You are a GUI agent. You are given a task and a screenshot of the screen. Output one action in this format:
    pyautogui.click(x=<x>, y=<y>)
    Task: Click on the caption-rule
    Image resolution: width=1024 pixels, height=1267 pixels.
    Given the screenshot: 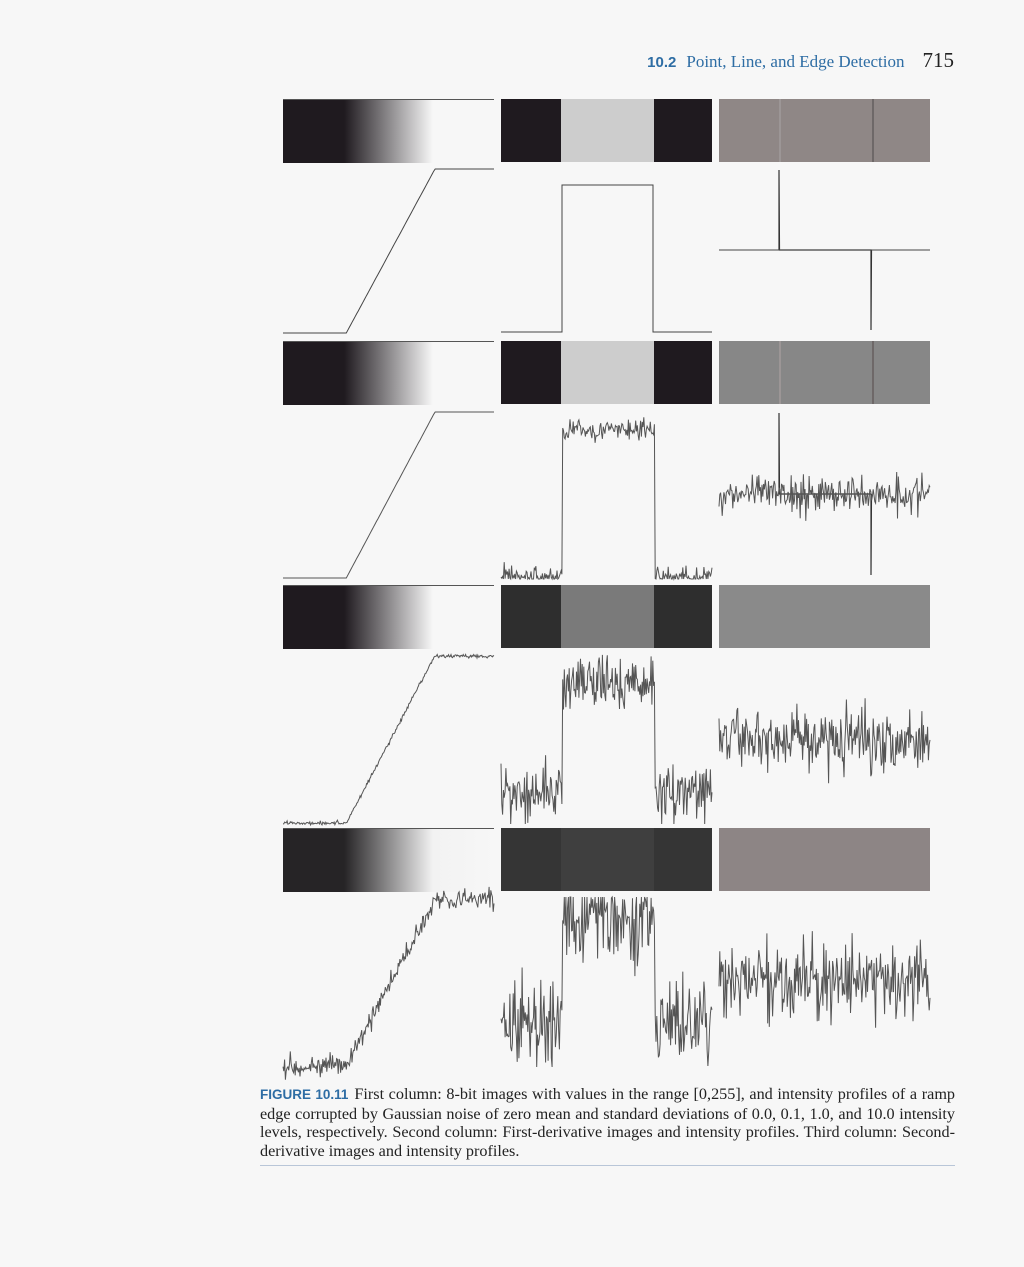 What is the action you would take?
    pyautogui.click(x=607, y=1165)
    